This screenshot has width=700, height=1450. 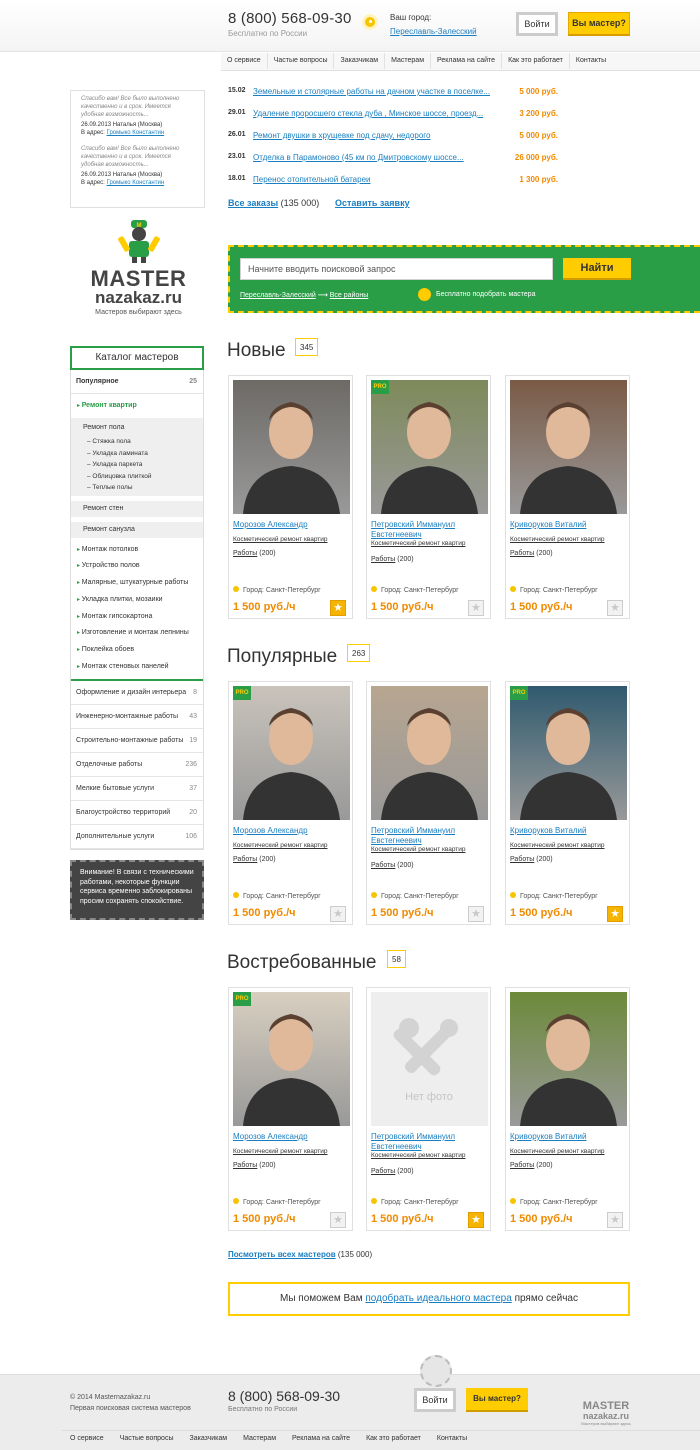 I want to click on help-pick-master-link: подобрать идеального мастера, so click(x=438, y=1298).